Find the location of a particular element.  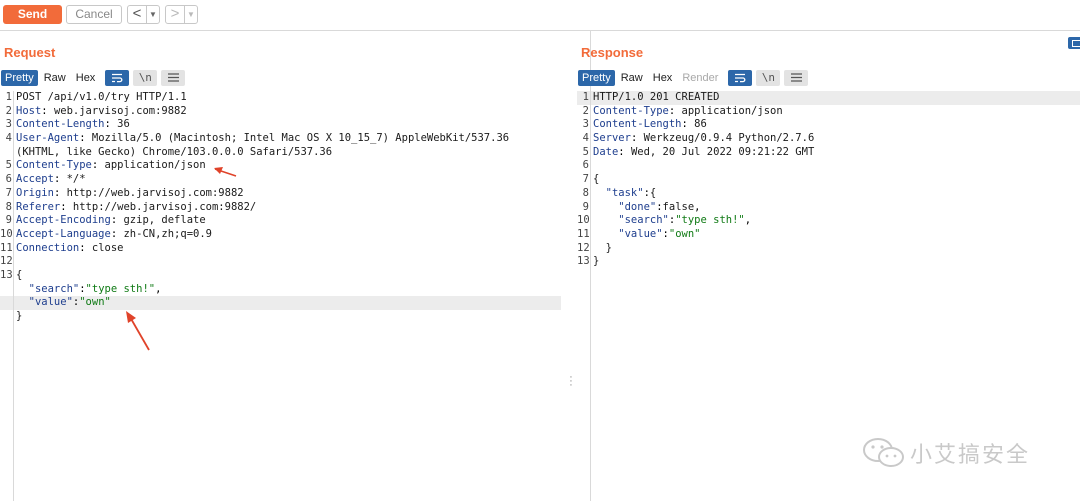

back-nav-group: < ▼ is located at coordinates (143, 14).